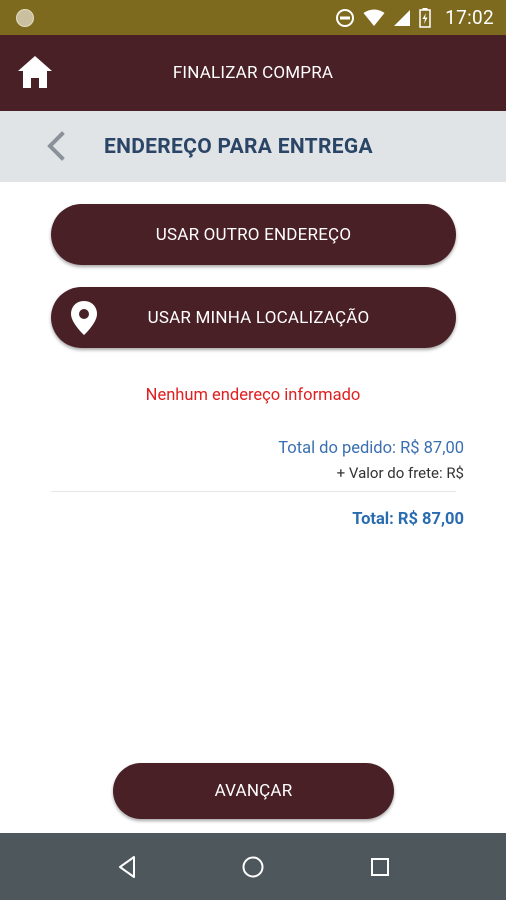  I want to click on nav-back-icon, so click(127, 867).